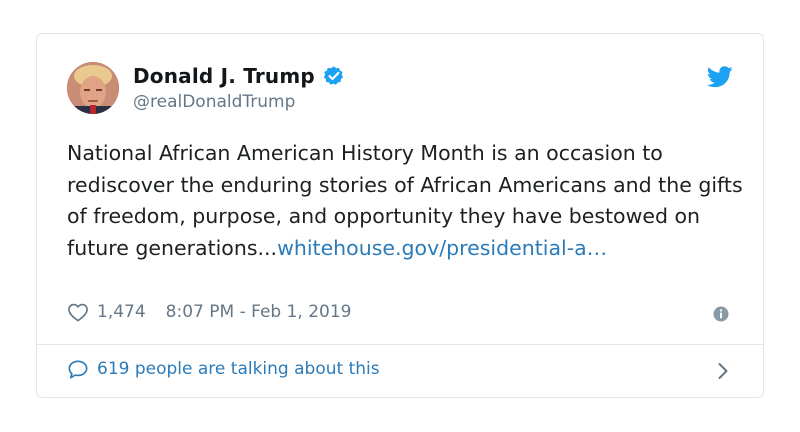  Describe the element at coordinates (333, 75) in the screenshot. I see `verified-badge-icon` at that location.